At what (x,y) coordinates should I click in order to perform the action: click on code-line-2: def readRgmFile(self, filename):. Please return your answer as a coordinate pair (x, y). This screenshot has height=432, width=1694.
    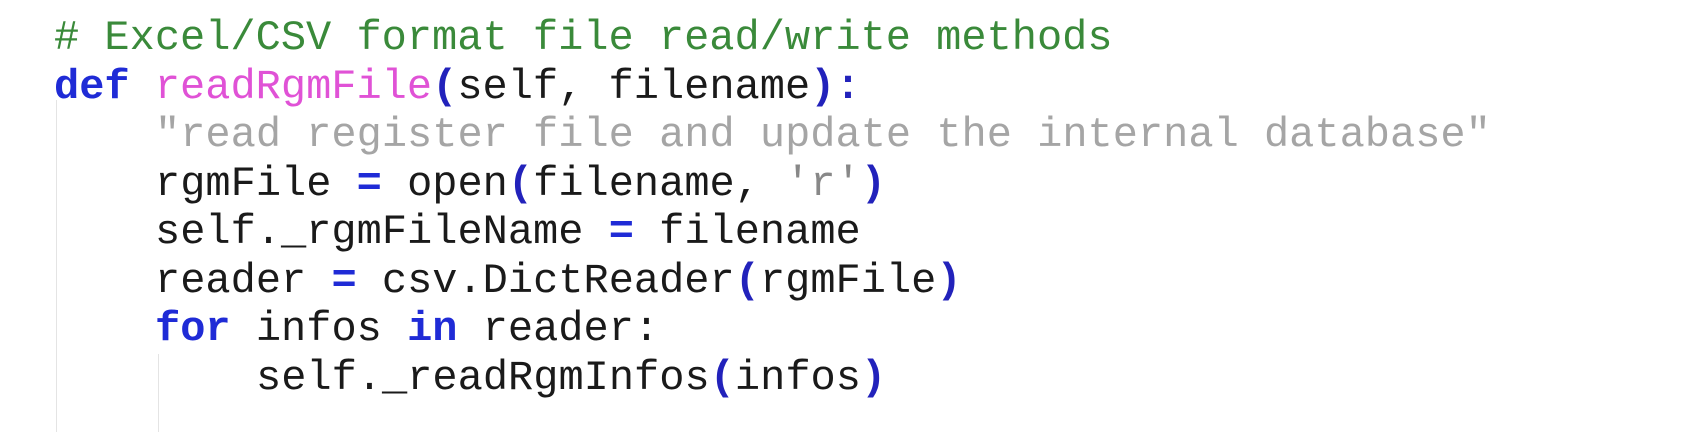
    Looking at the image, I should click on (772, 87).